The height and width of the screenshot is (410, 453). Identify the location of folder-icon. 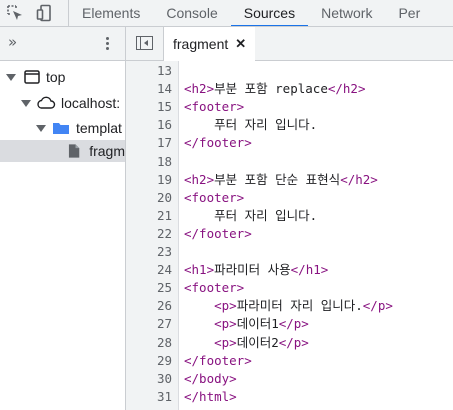
(61, 128).